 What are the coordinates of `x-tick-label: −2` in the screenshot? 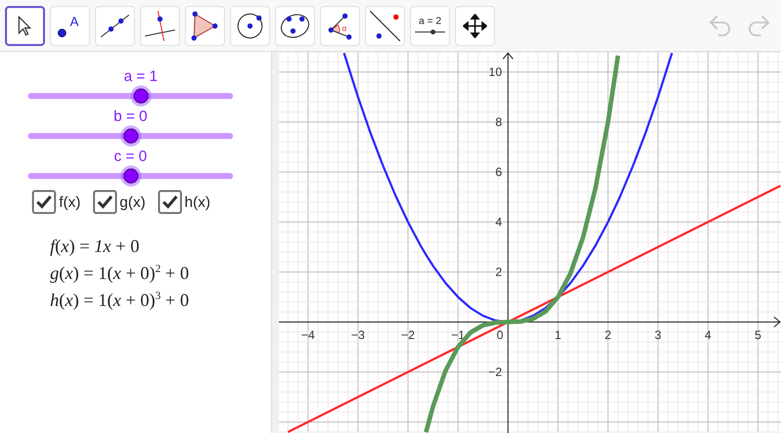 It's located at (408, 335).